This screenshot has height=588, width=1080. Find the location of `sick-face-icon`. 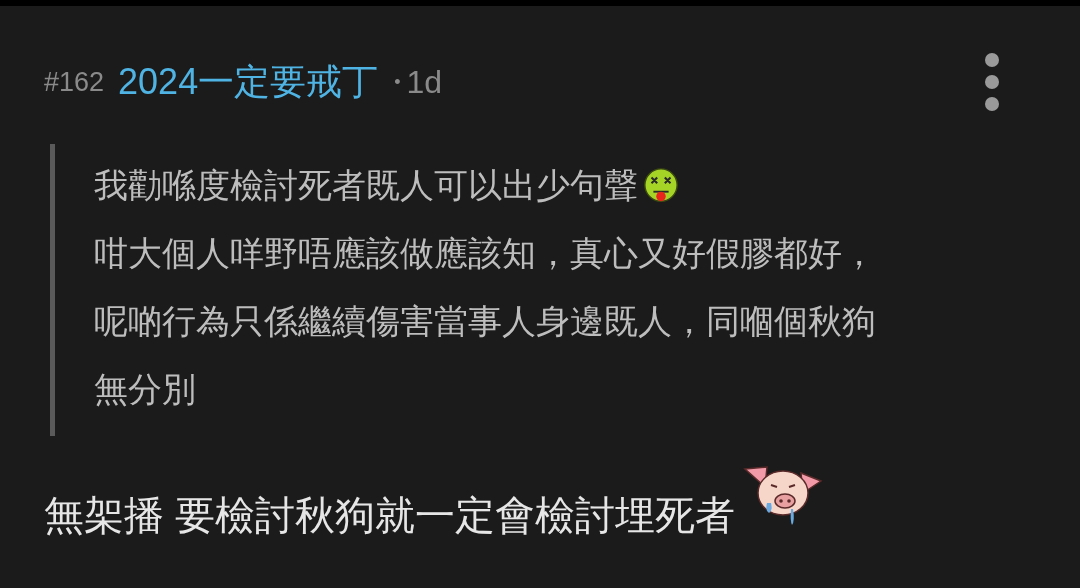

sick-face-icon is located at coordinates (661, 186).